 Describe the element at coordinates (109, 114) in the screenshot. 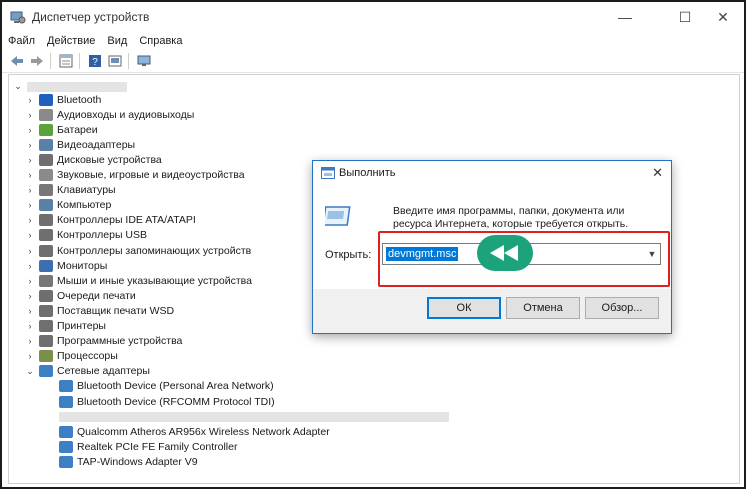

I see `tree-category-item: › Аудиовходы и аудиовыходы` at that location.